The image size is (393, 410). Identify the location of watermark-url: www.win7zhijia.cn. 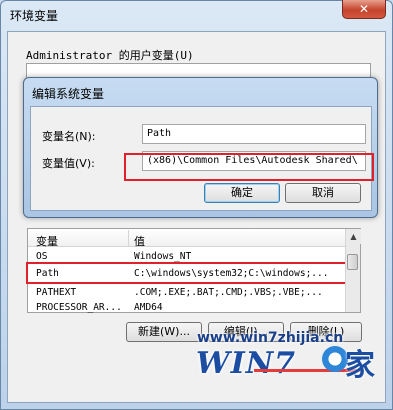
(270, 338).